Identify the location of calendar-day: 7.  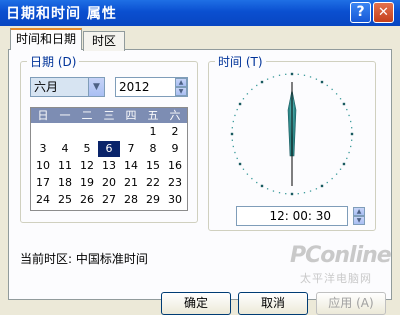
(131, 149).